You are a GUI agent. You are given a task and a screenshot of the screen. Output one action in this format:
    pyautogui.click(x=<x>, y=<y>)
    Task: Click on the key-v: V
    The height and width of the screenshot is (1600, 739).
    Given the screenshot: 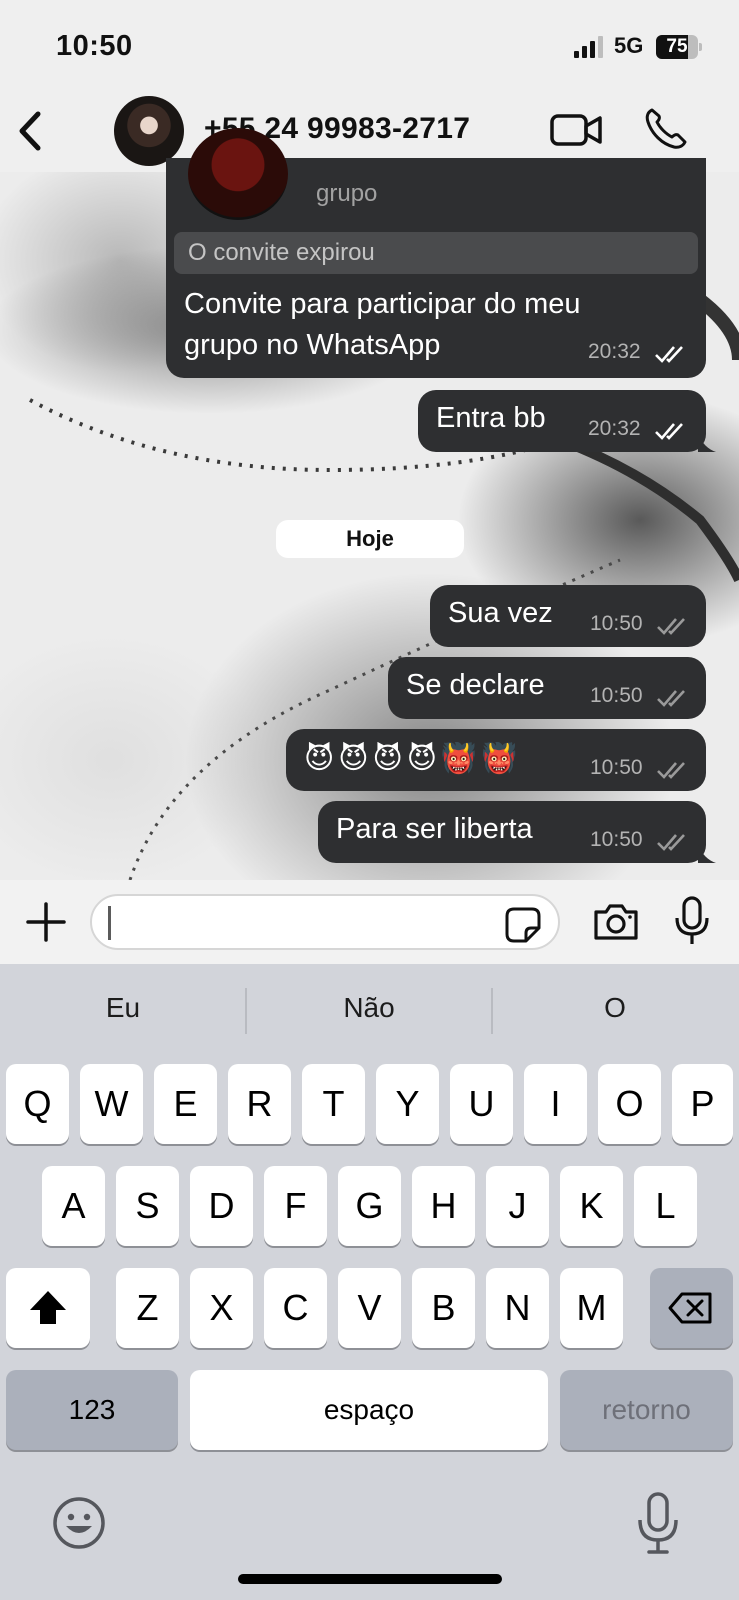 What is the action you would take?
    pyautogui.click(x=369, y=1308)
    